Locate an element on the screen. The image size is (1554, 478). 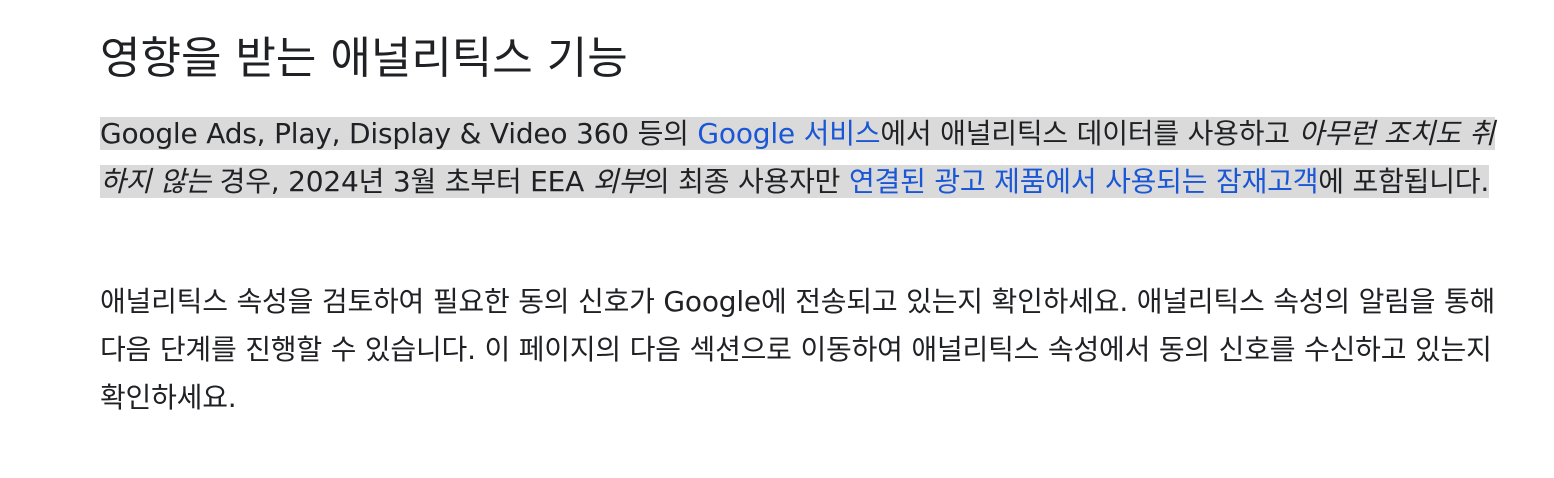
google-services-link: Google 서비스 is located at coordinates (788, 133).